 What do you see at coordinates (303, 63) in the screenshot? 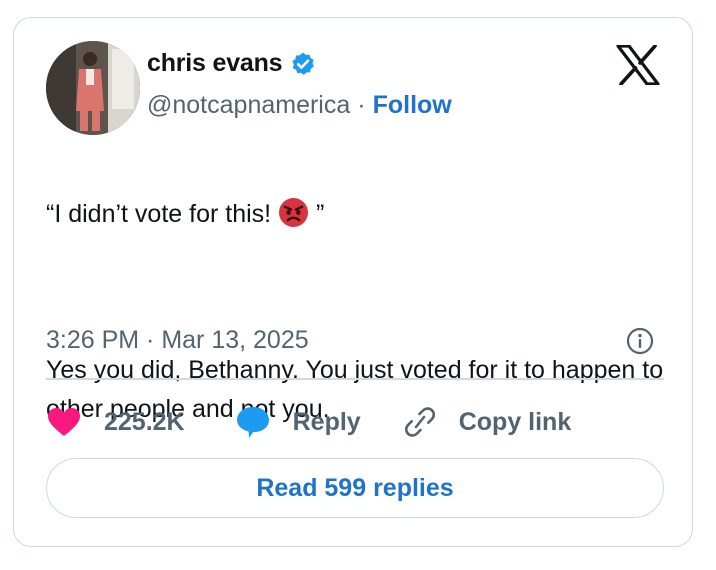
I see `verified-badge-icon` at bounding box center [303, 63].